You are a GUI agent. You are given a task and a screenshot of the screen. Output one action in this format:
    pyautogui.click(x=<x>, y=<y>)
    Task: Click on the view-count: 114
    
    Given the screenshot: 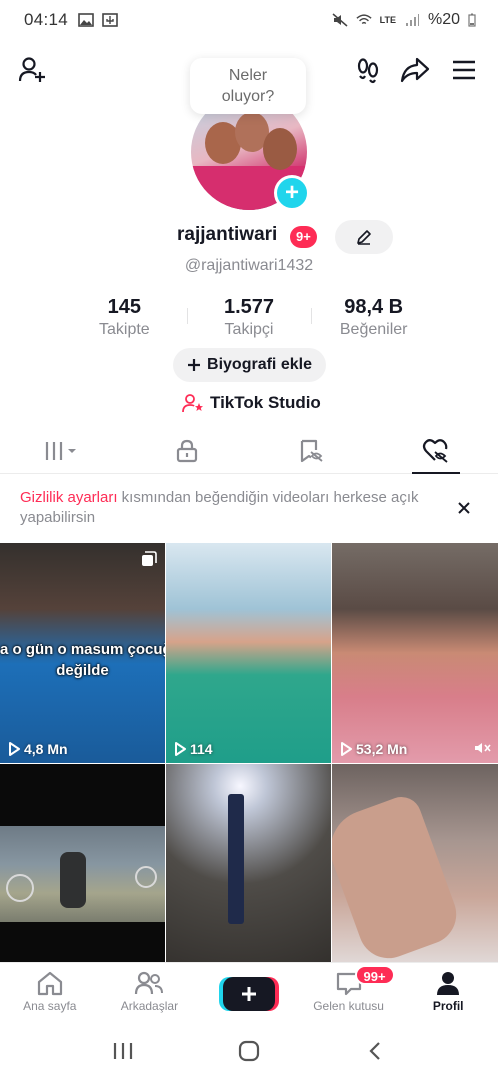 What is the action you would take?
    pyautogui.click(x=193, y=749)
    